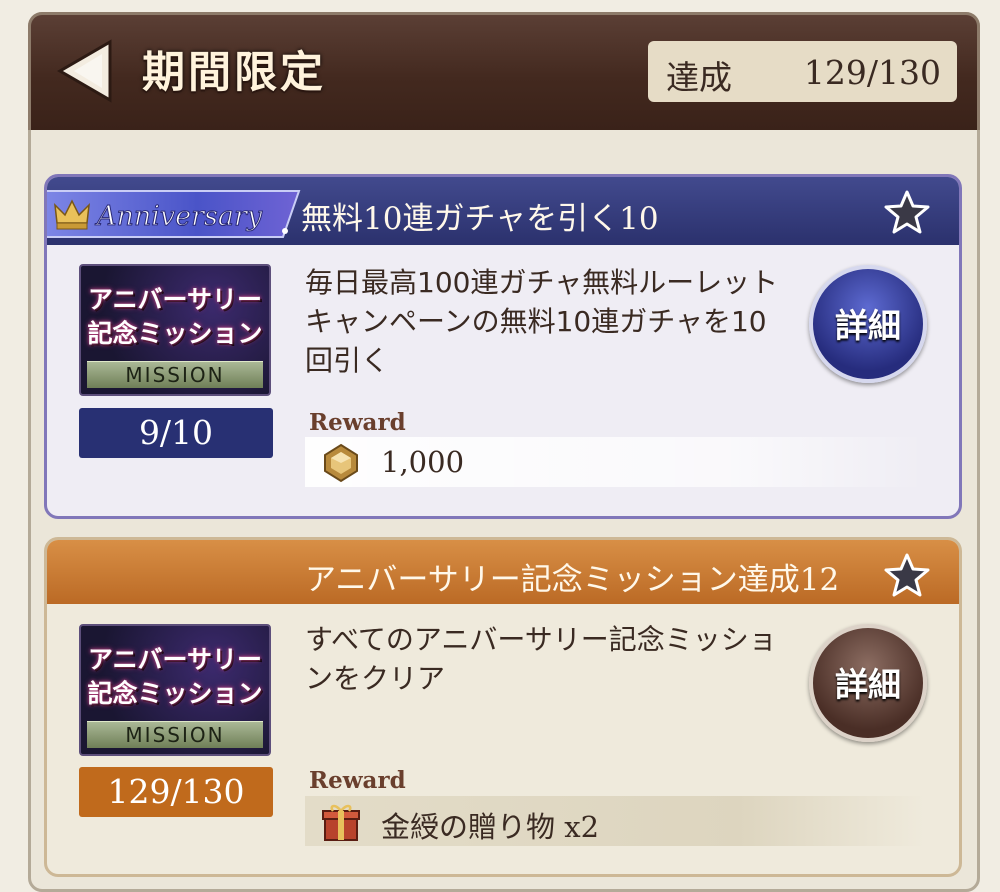  Describe the element at coordinates (541, 659) in the screenshot. I see `mission-description: すべてのアニバーサリー記念ミッションをクリア` at that location.